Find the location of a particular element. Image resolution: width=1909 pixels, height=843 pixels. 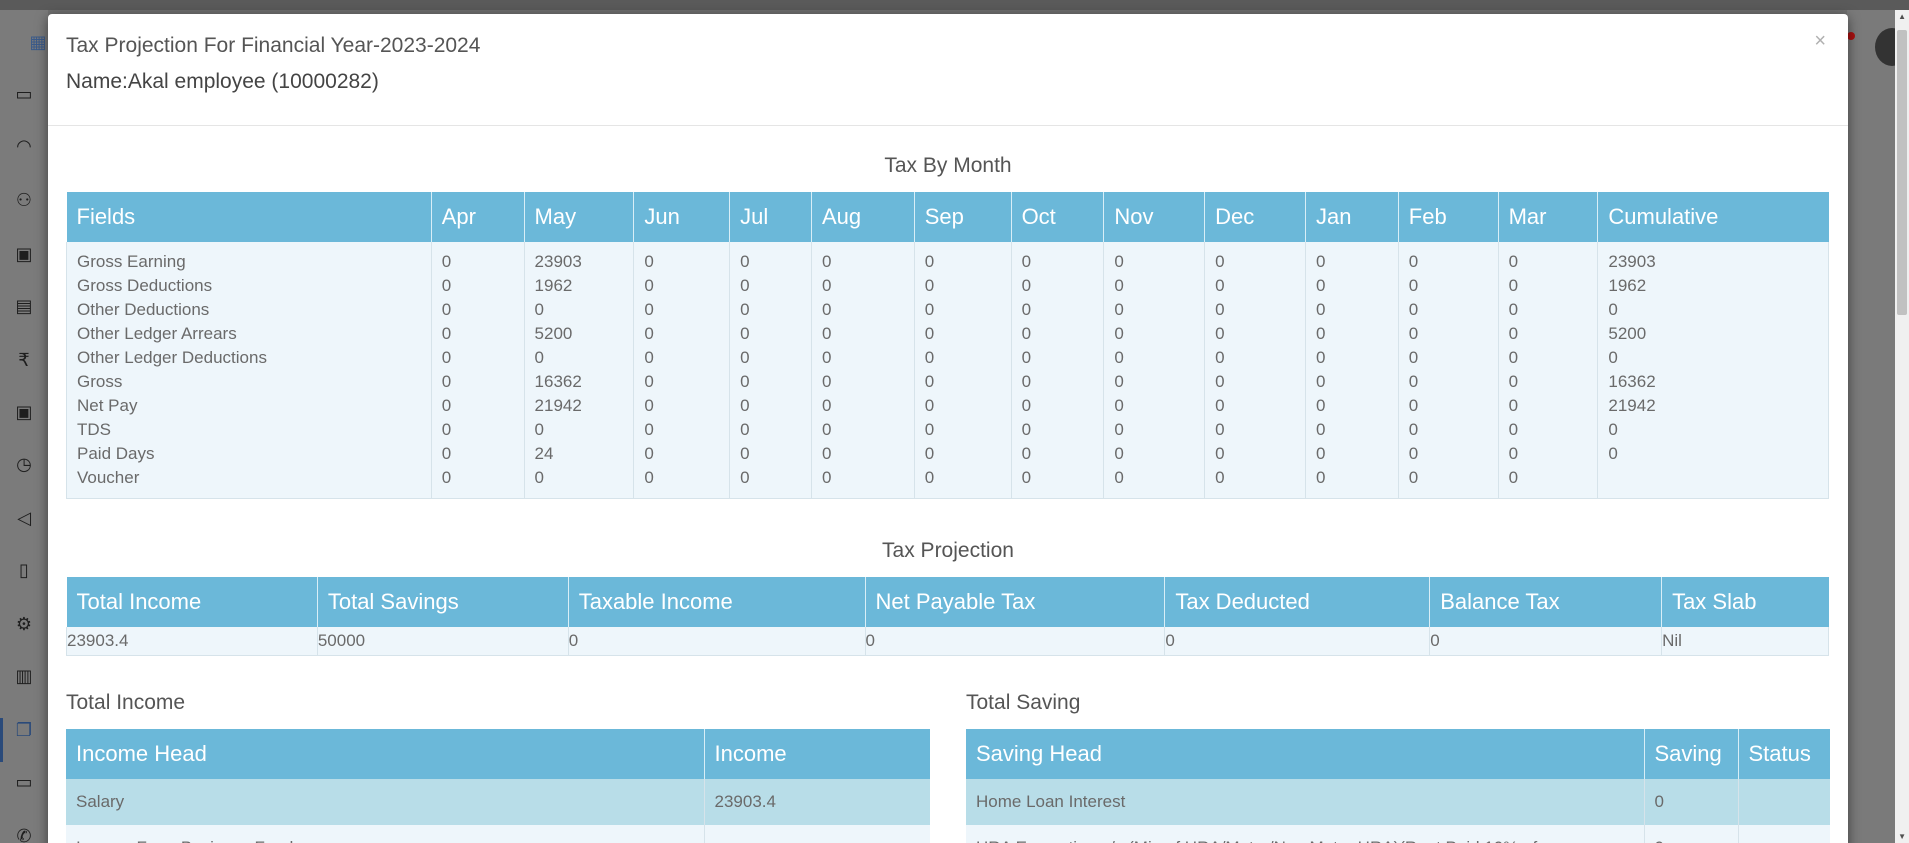

documents-icon: ❐ is located at coordinates (24, 730).